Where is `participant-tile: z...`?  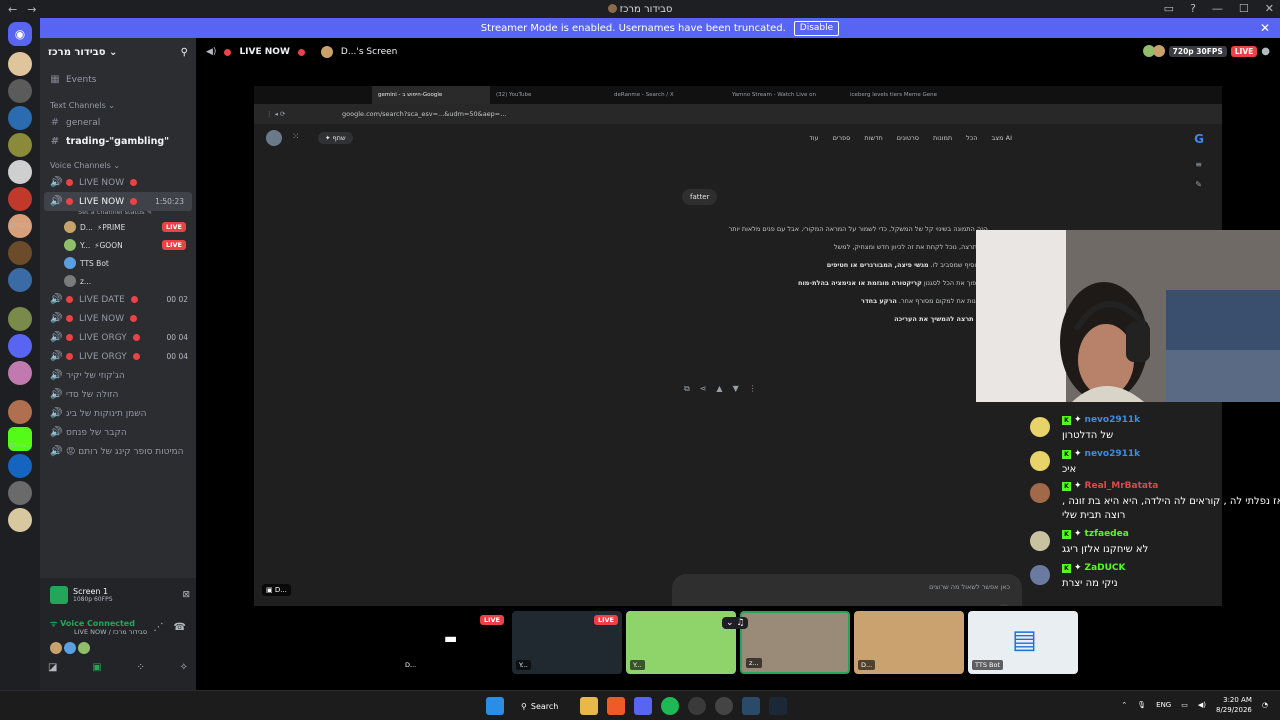 participant-tile: z... is located at coordinates (795, 642).